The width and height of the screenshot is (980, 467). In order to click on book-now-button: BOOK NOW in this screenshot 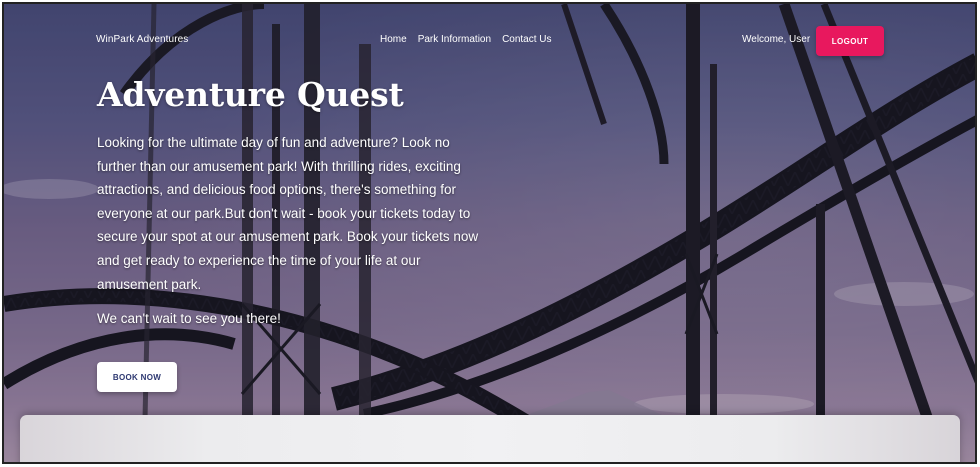, I will do `click(137, 377)`.